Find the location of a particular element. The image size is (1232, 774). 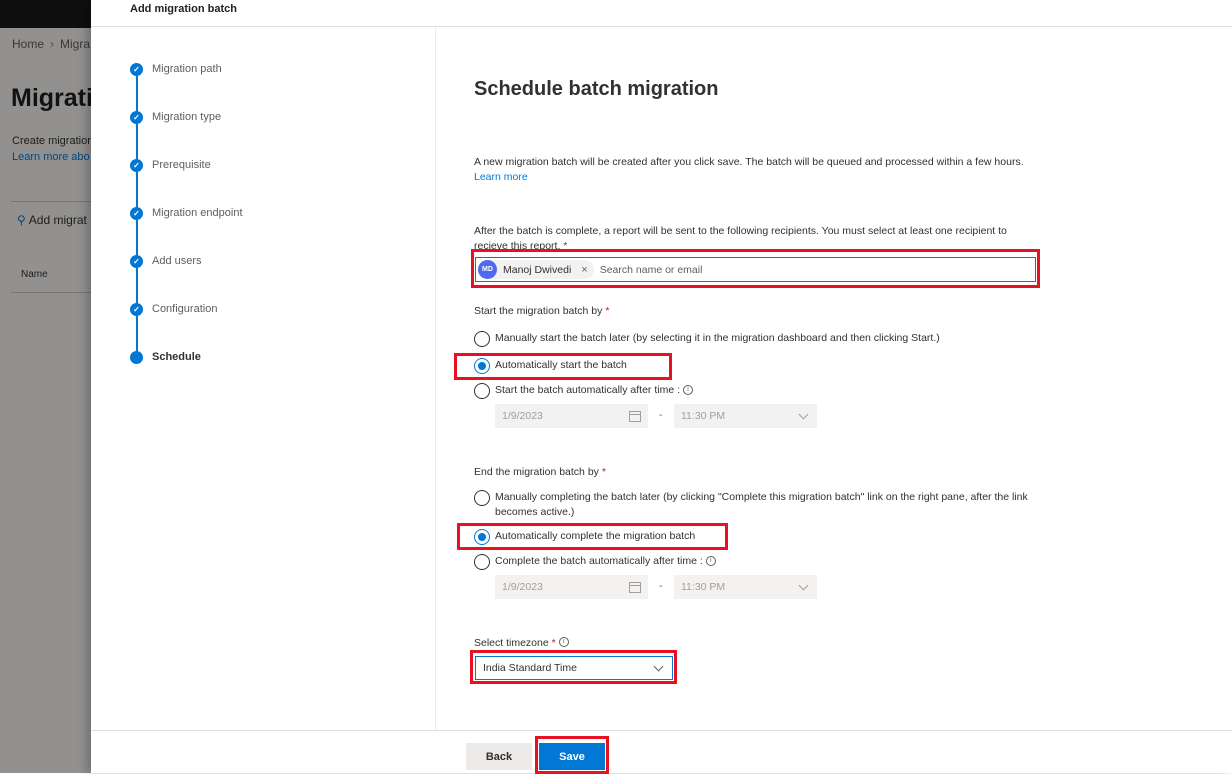

step-label: Schedule is located at coordinates (176, 357).